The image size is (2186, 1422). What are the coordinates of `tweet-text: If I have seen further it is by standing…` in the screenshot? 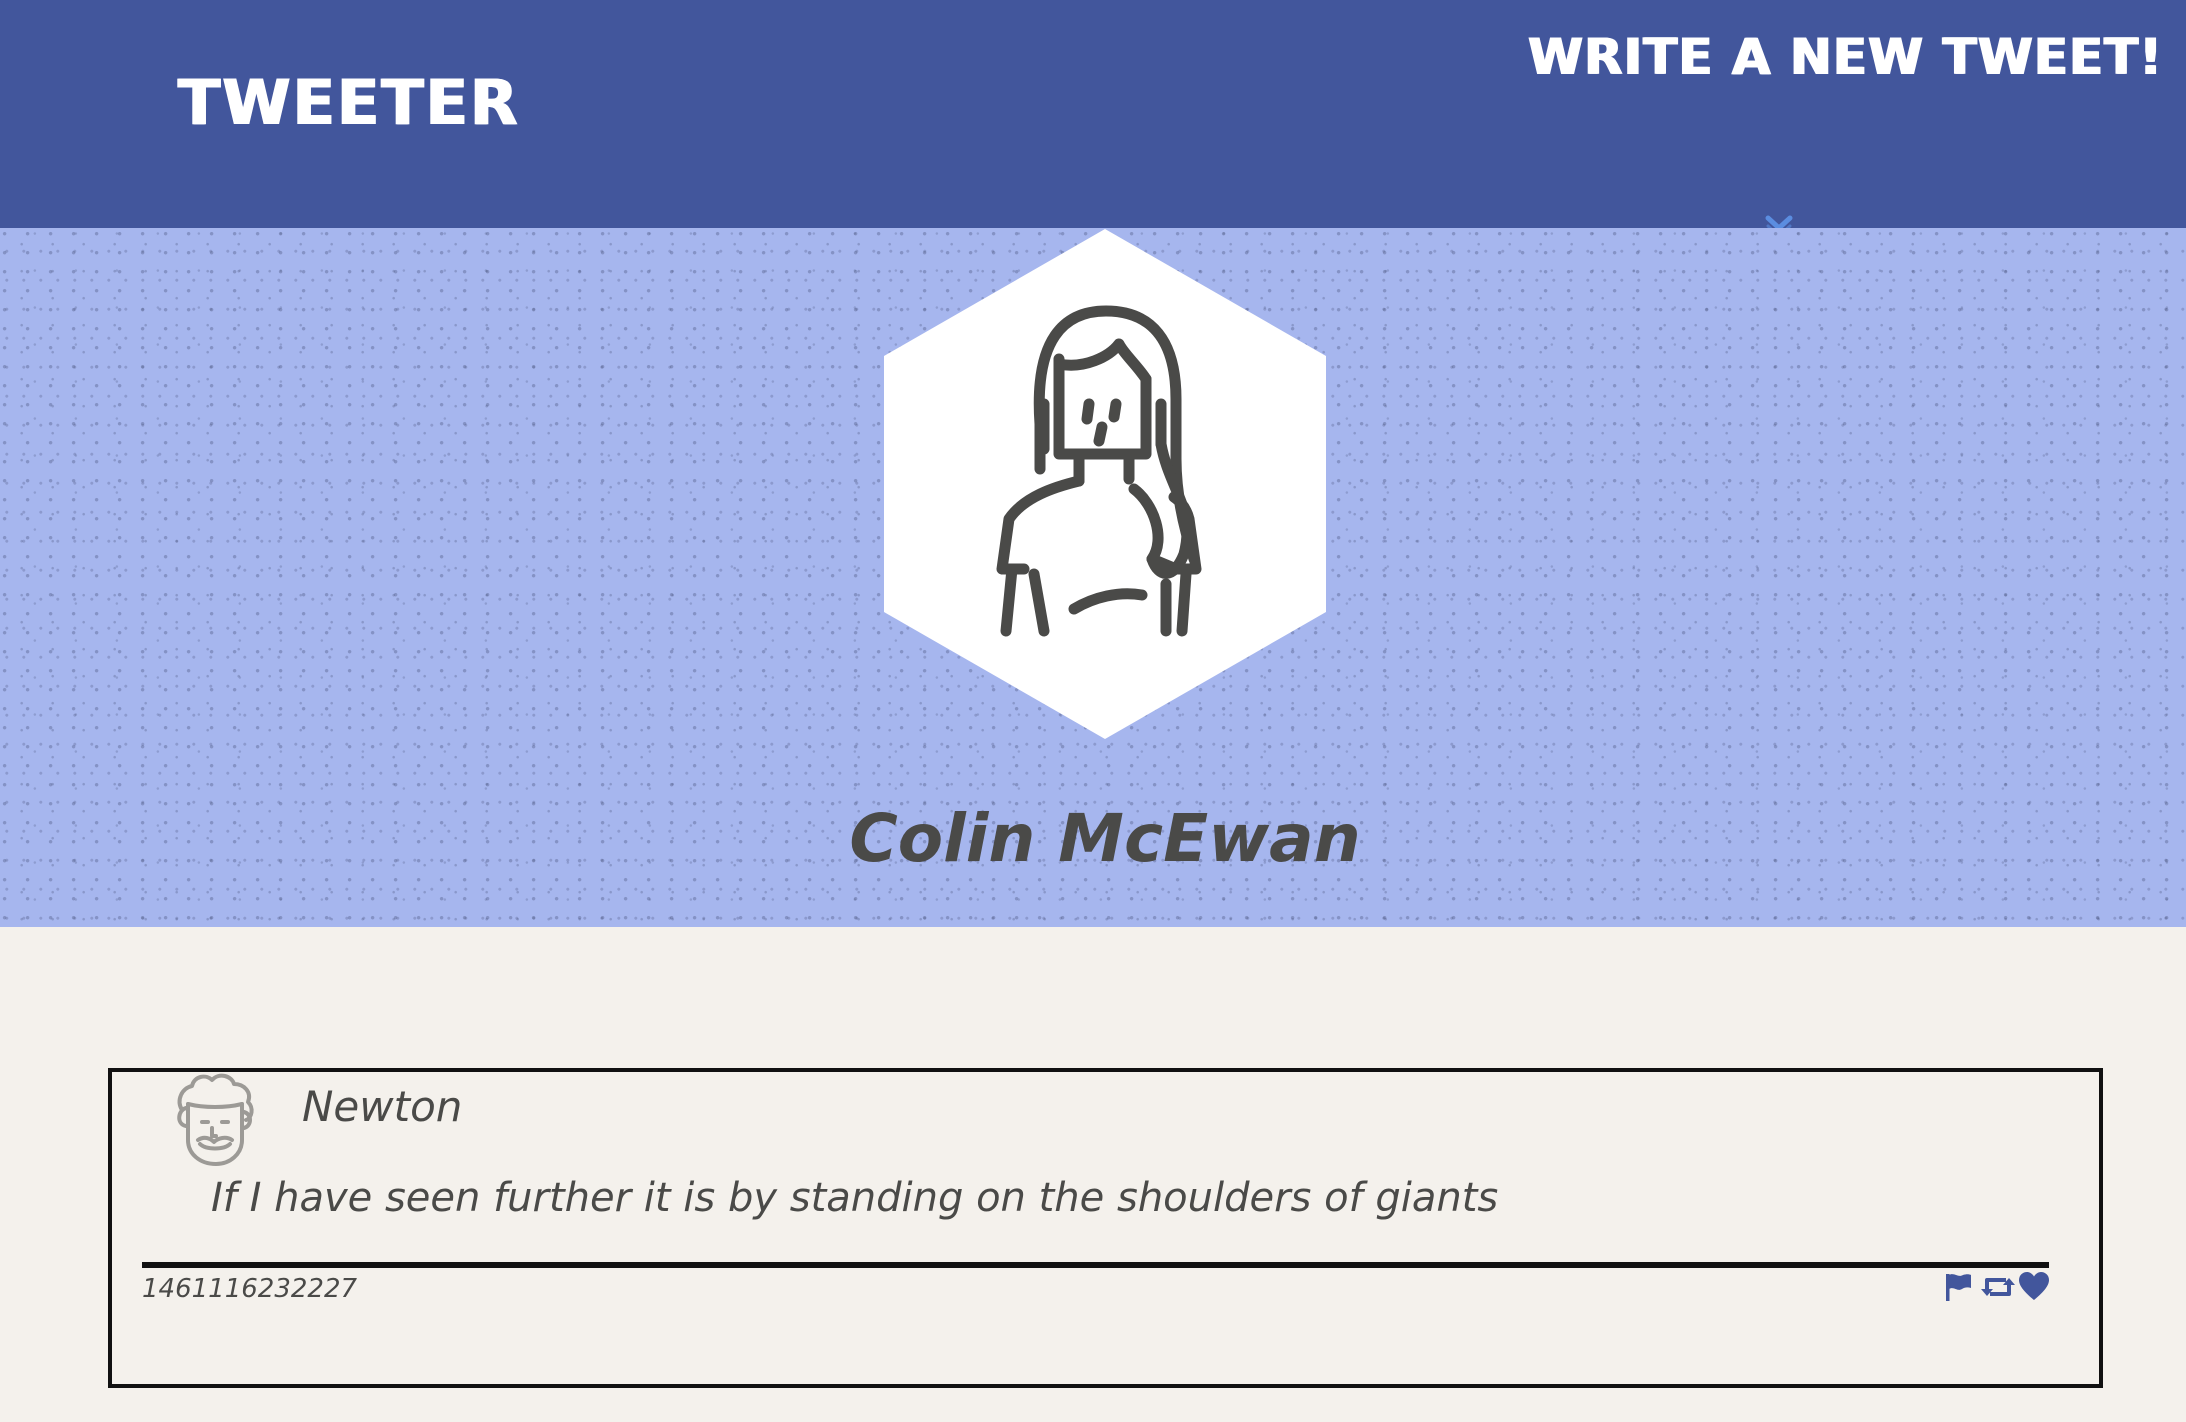 It's located at (855, 1198).